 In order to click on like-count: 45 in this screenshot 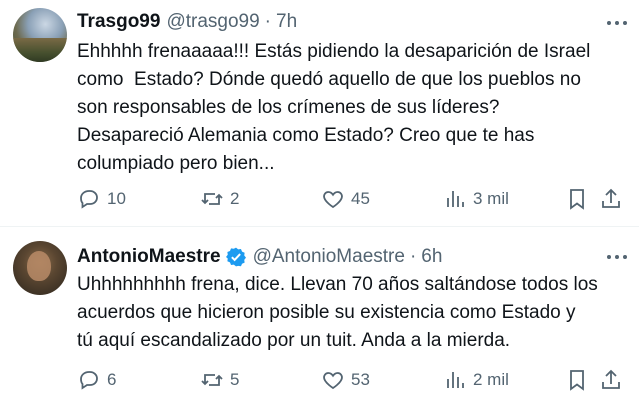, I will do `click(360, 198)`.